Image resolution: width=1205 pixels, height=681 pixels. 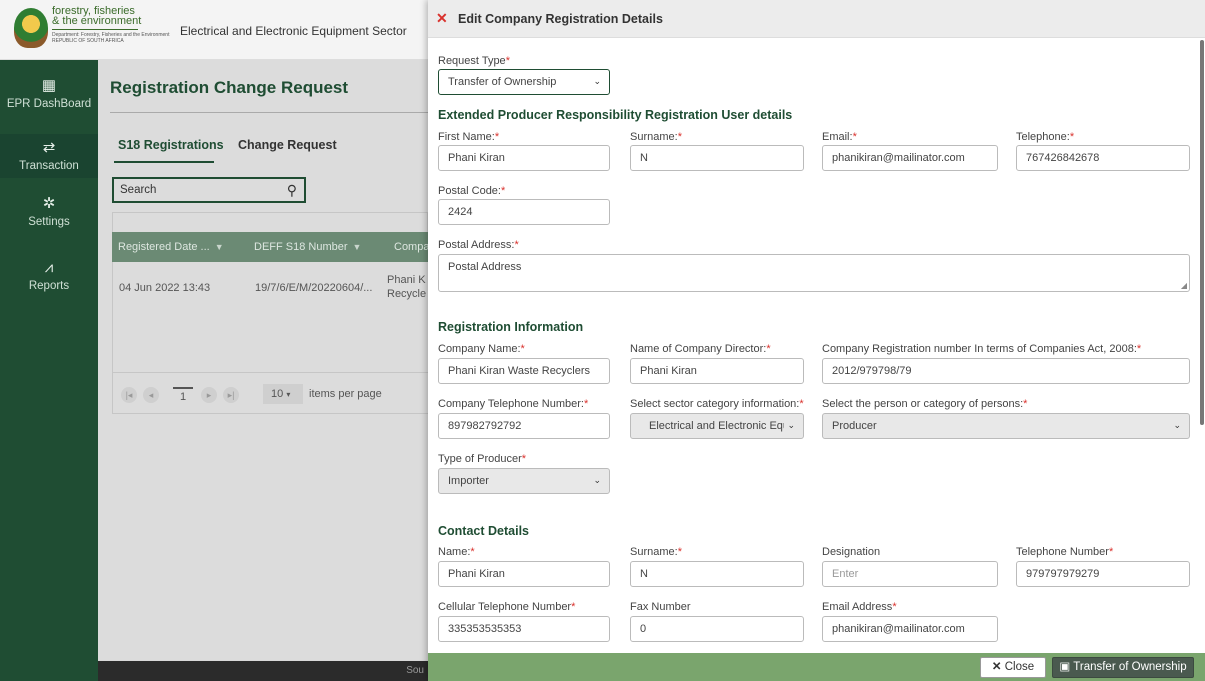 I want to click on label-text: Company Name:, so click(x=479, y=349).